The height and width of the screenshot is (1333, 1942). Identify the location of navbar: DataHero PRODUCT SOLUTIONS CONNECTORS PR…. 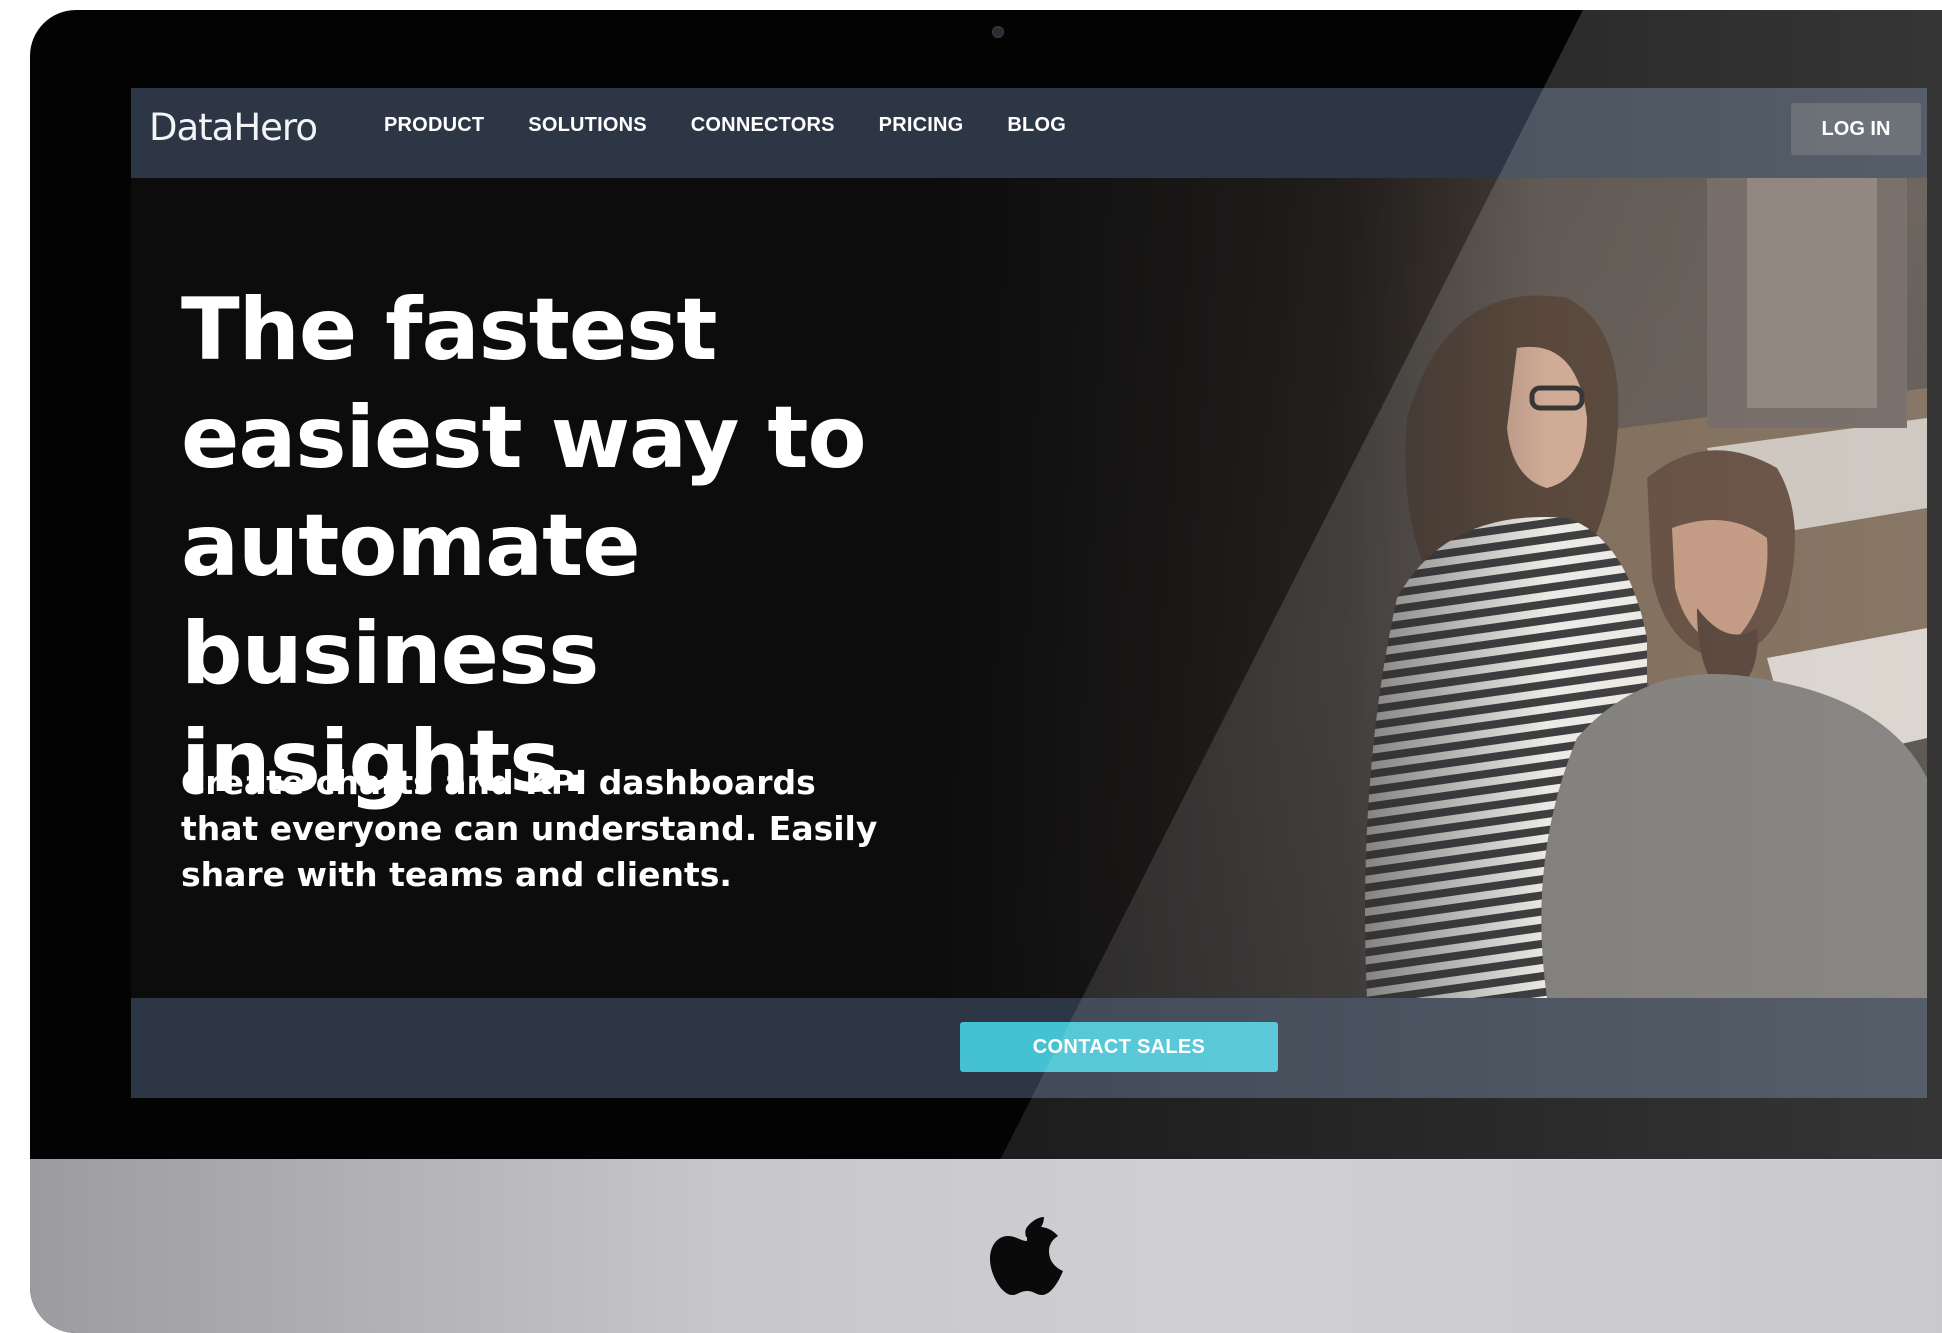
(1029, 133).